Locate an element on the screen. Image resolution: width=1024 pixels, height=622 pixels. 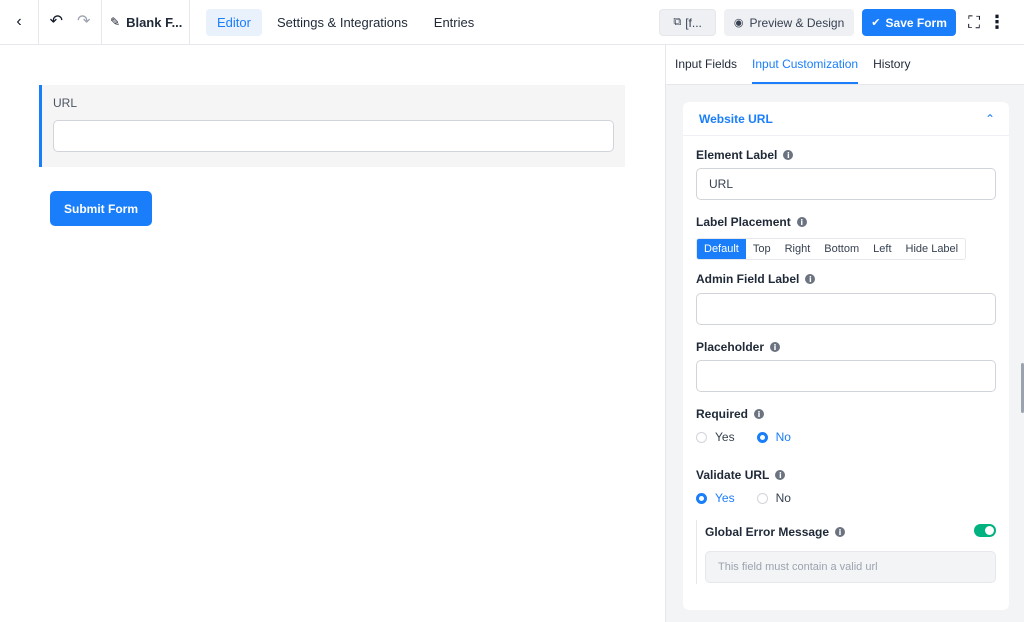
tab-settings-integrations: Settings & Integrations is located at coordinates (342, 22).